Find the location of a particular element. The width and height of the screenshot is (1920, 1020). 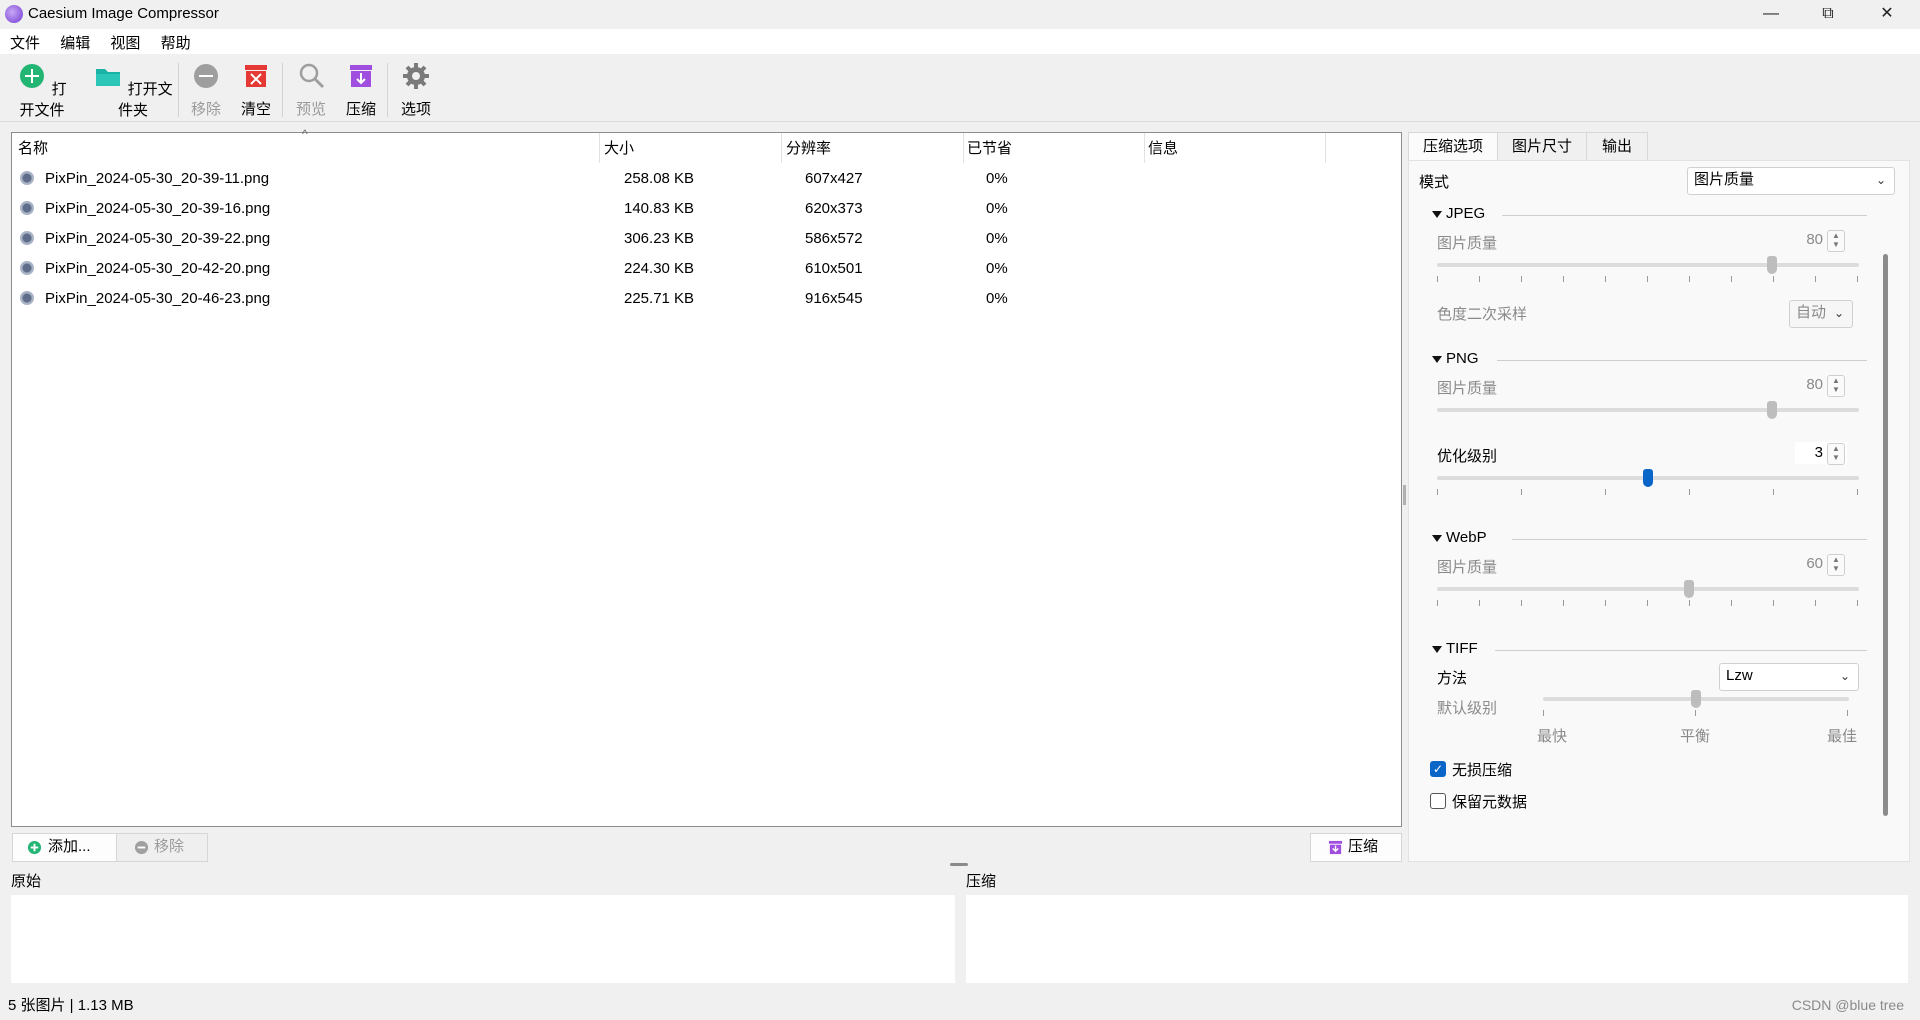

lossless-checkbox: ✓ is located at coordinates (1438, 769).